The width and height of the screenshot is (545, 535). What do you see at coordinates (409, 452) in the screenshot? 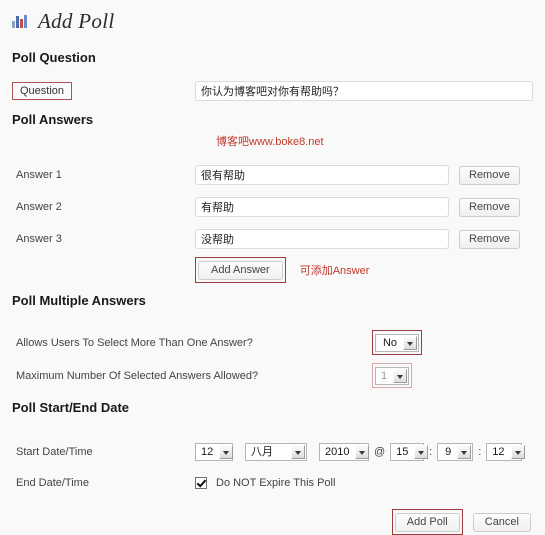
I see `start-hour-select: 15` at bounding box center [409, 452].